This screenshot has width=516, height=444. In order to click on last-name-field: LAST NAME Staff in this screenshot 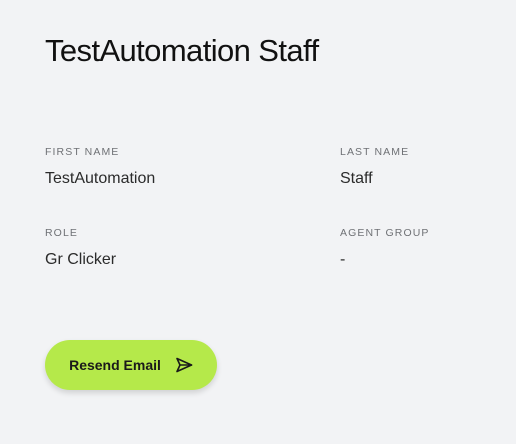, I will do `click(374, 167)`.